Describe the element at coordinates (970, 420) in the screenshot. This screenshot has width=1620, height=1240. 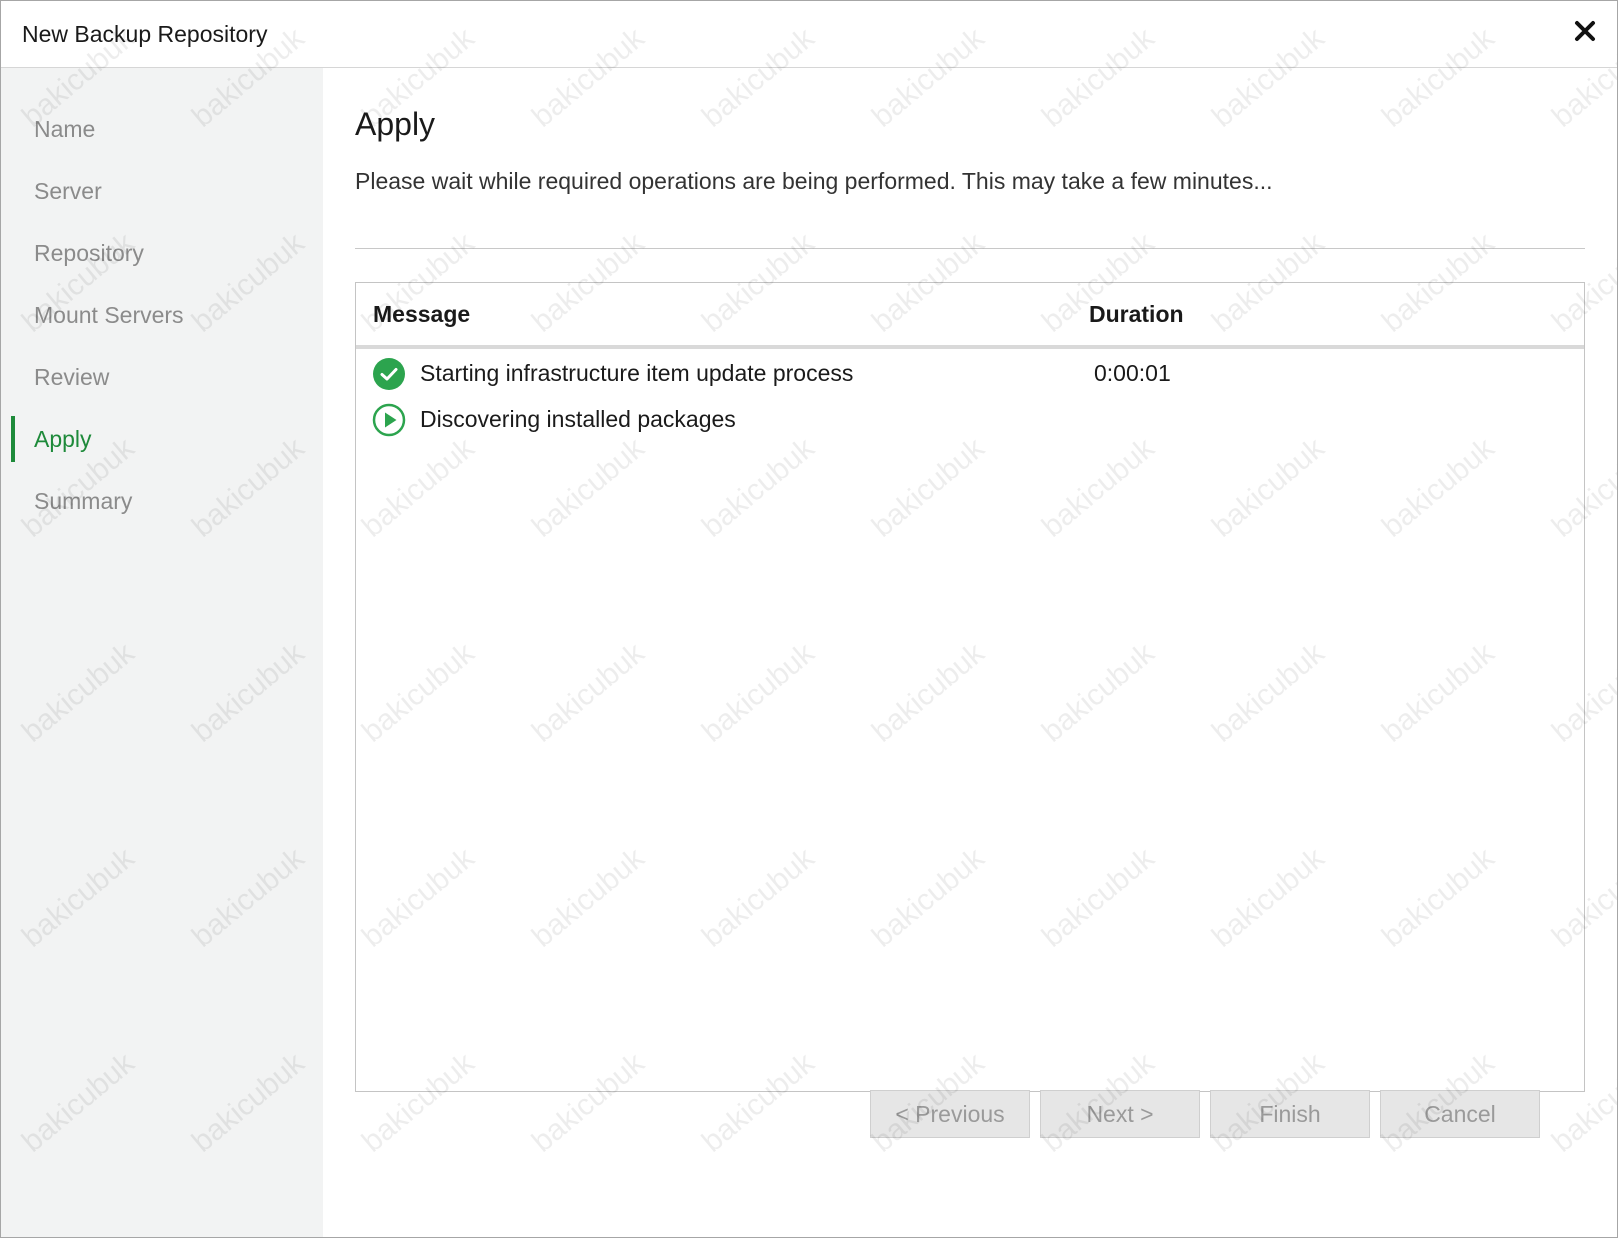
I see `log-row: Discovering installed packages` at that location.